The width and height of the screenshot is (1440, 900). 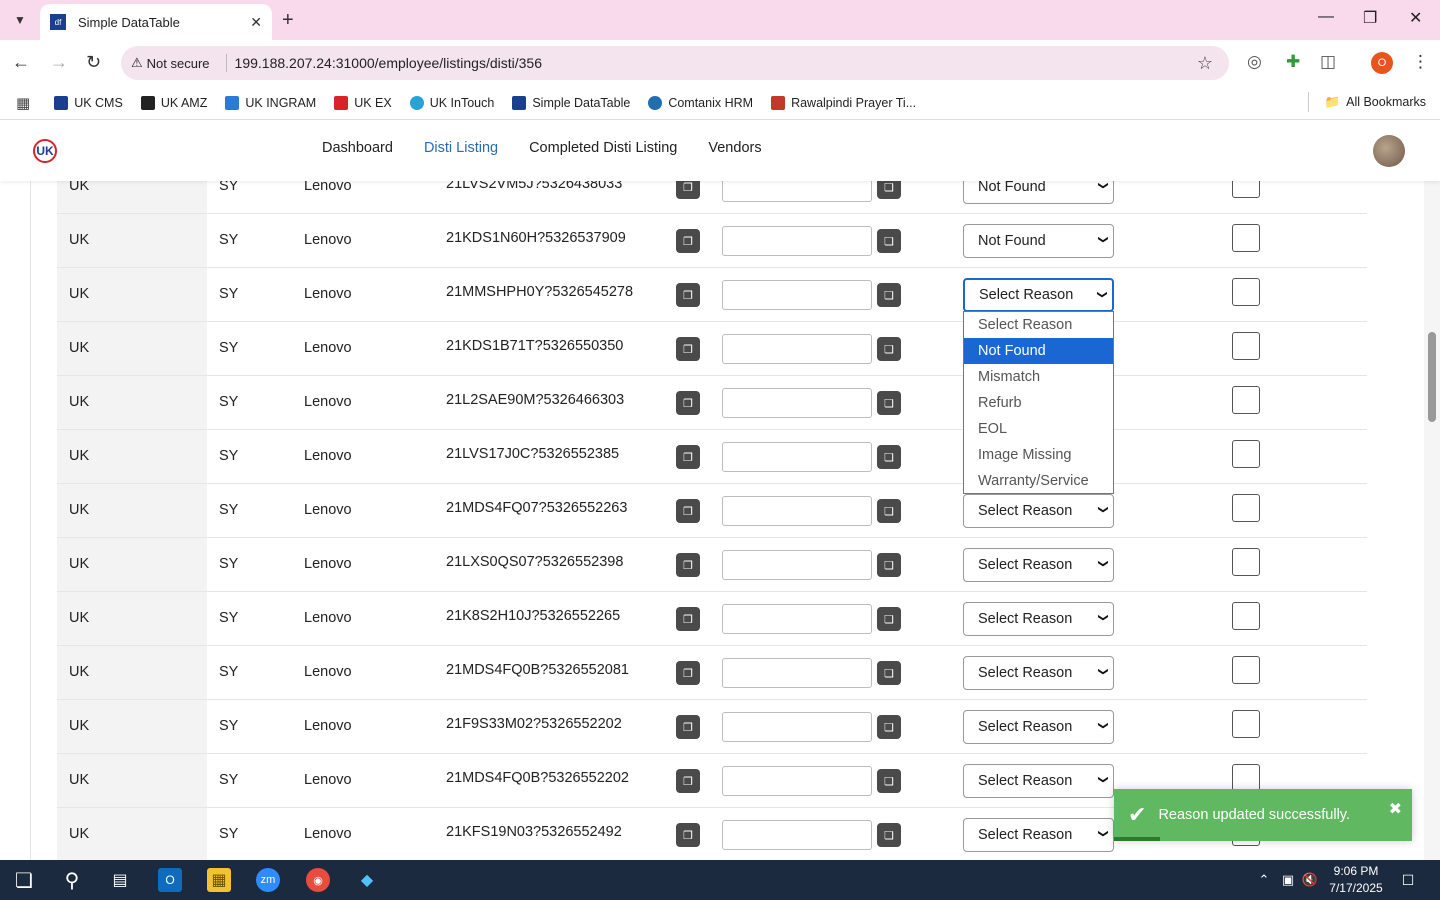 I want to click on translate-icon: ◎, so click(x=1254, y=62).